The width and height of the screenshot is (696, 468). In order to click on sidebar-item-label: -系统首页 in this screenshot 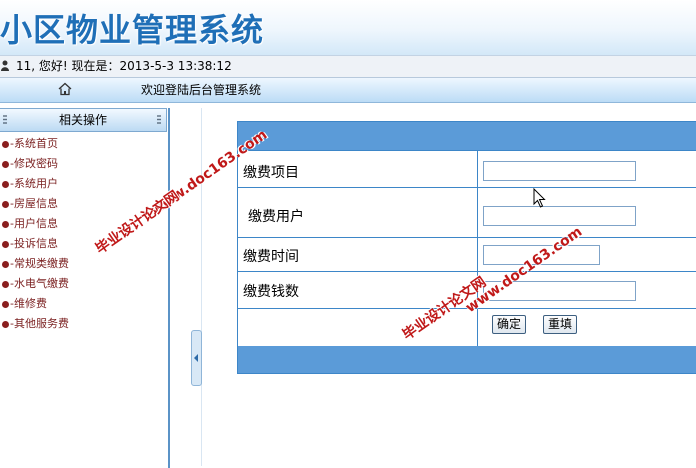, I will do `click(34, 143)`.